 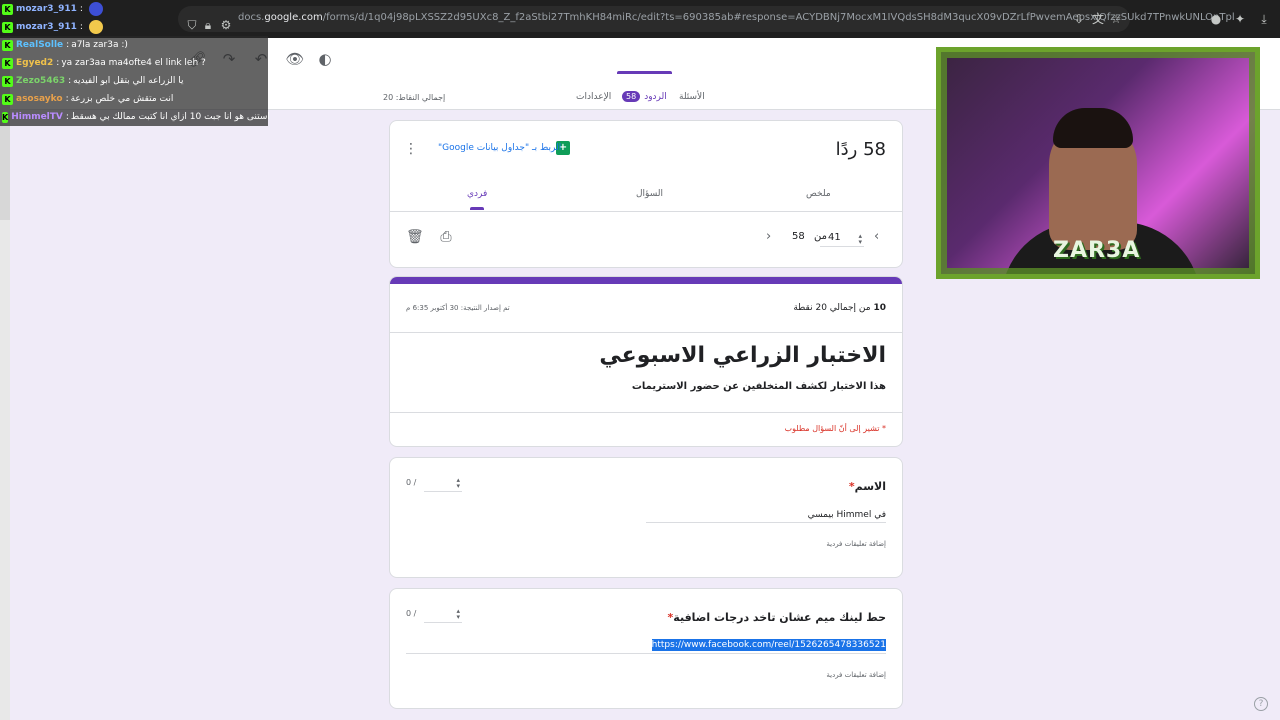 I want to click on link-to-sheets: الربط بـ "جداول بيانات Google", so click(x=499, y=148).